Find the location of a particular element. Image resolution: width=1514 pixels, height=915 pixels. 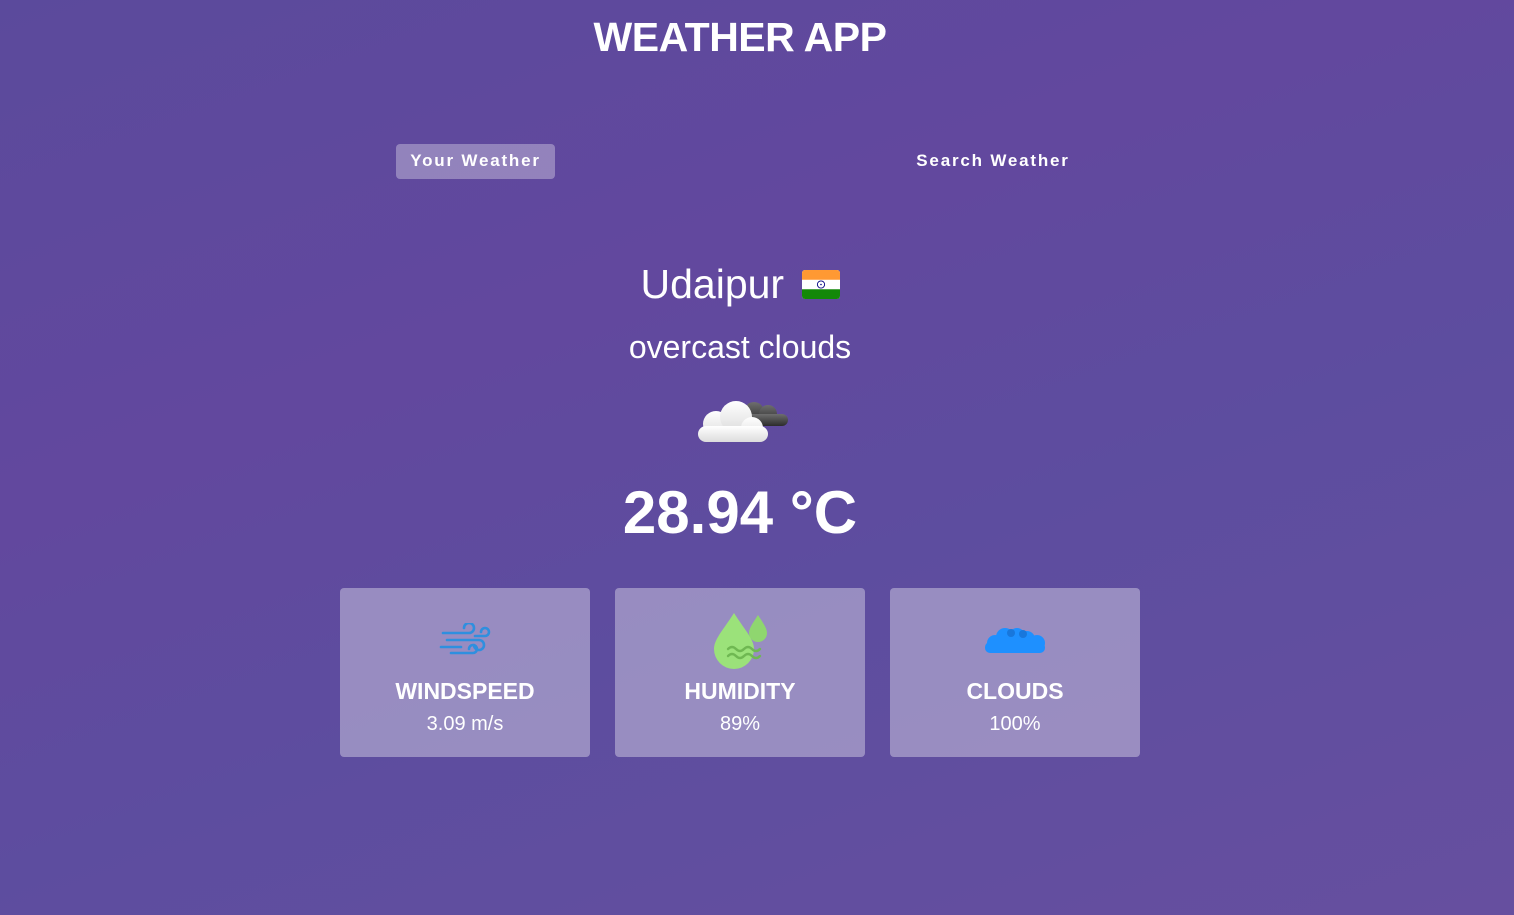

clouds-card: CLOUDS 100% is located at coordinates (1015, 672).